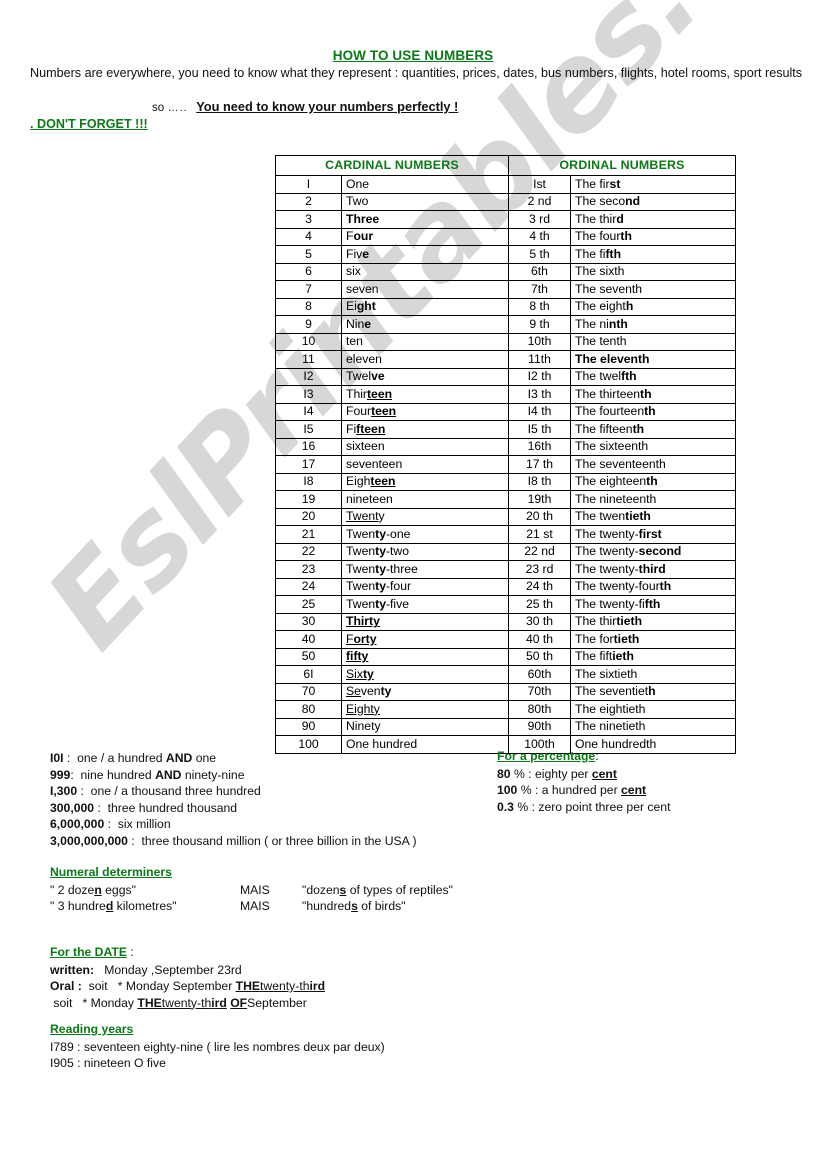  I want to click on table-row: 40 Forty 40 th The fortieth, so click(505, 639).